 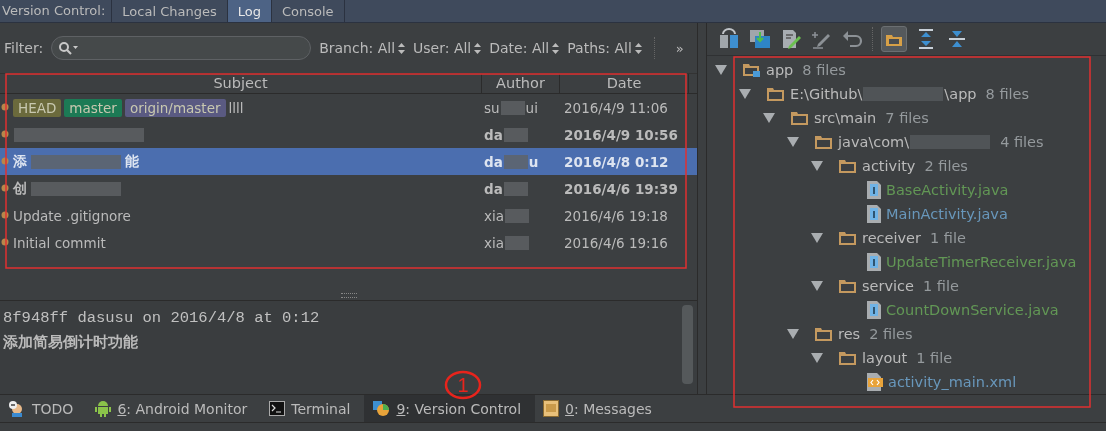 What do you see at coordinates (616, 242) in the screenshot?
I see `commit-date: 2016/4/6 19:16` at bounding box center [616, 242].